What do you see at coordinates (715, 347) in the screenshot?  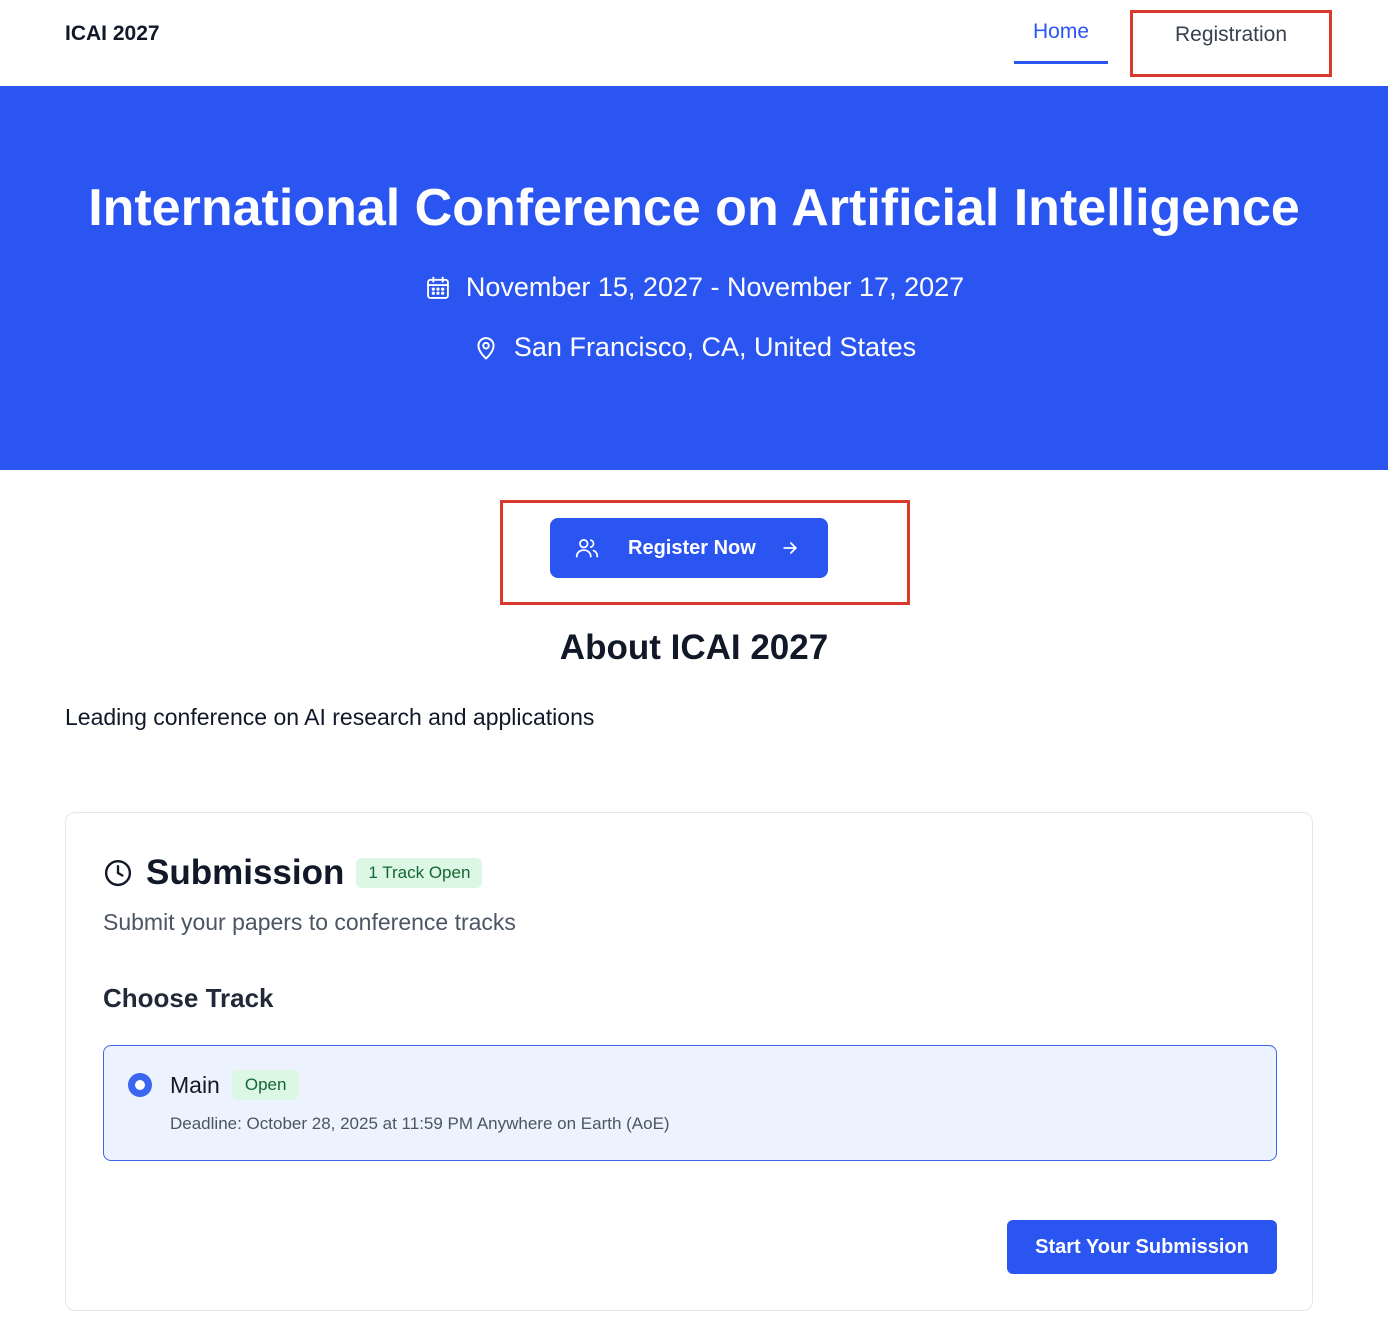 I see `location-text: San Francisco, CA, United States` at bounding box center [715, 347].